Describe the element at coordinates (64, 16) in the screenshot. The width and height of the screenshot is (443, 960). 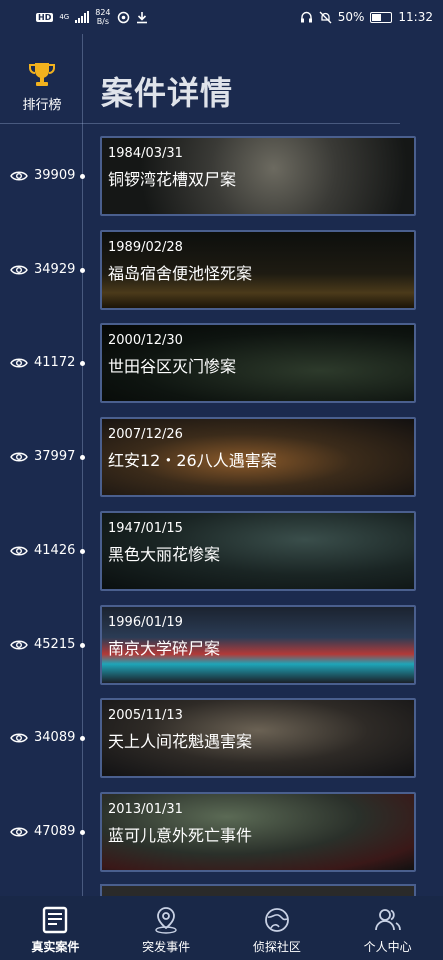
I see `network-type: 4G` at that location.